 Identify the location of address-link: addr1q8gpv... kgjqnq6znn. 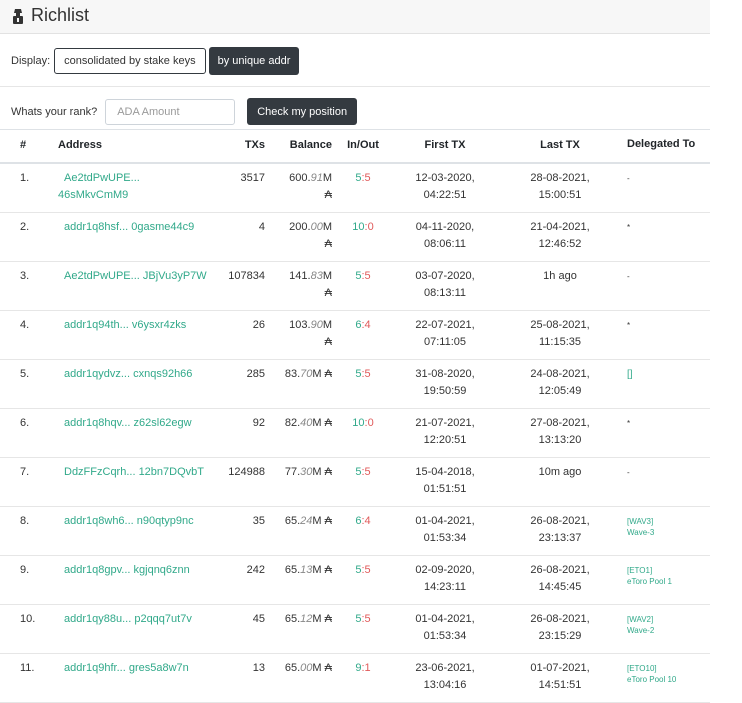
(139, 570).